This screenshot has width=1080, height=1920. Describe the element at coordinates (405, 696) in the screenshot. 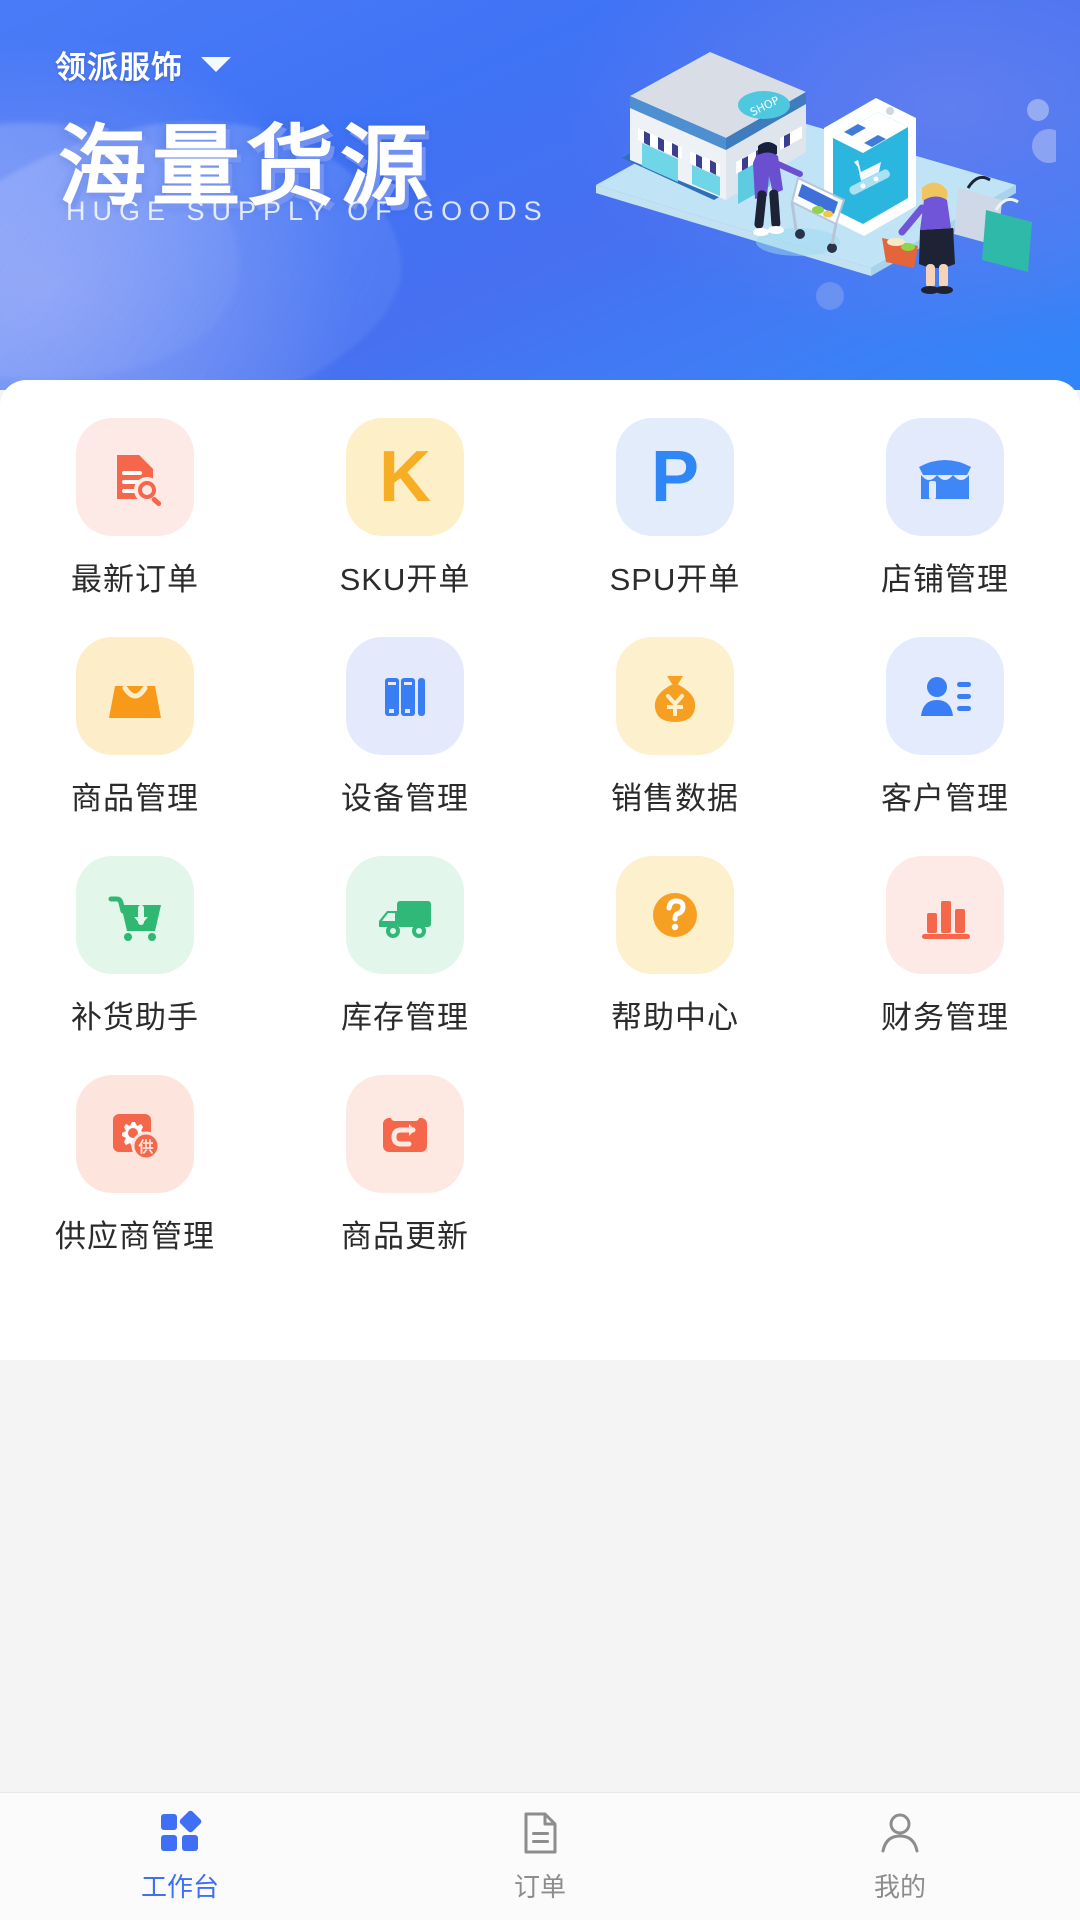

I see `binders-icon` at that location.